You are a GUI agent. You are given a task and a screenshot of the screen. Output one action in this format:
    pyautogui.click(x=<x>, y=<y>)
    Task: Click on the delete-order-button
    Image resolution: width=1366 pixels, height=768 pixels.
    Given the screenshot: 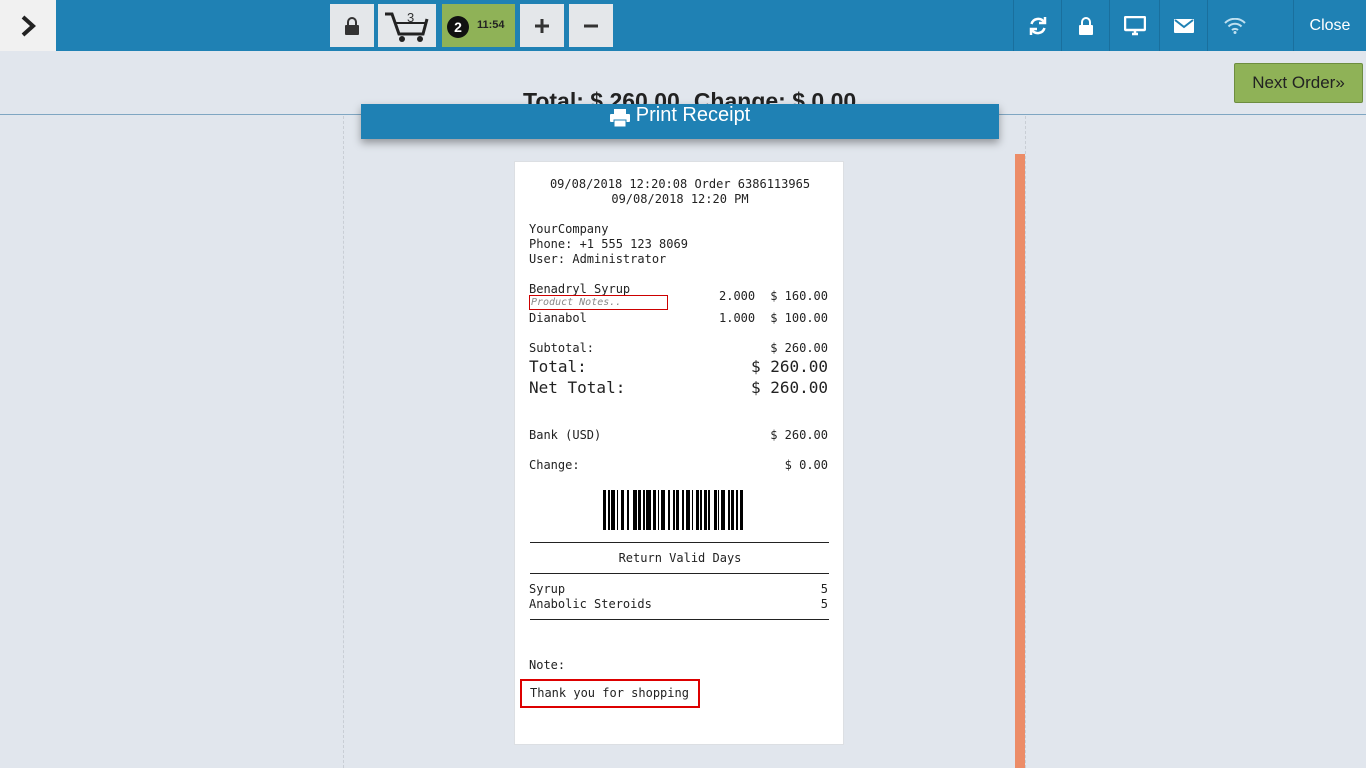 What is the action you would take?
    pyautogui.click(x=591, y=25)
    